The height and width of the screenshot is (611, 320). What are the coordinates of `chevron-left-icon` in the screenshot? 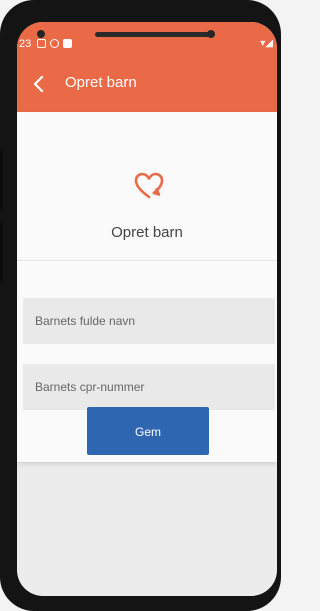 It's located at (38, 84).